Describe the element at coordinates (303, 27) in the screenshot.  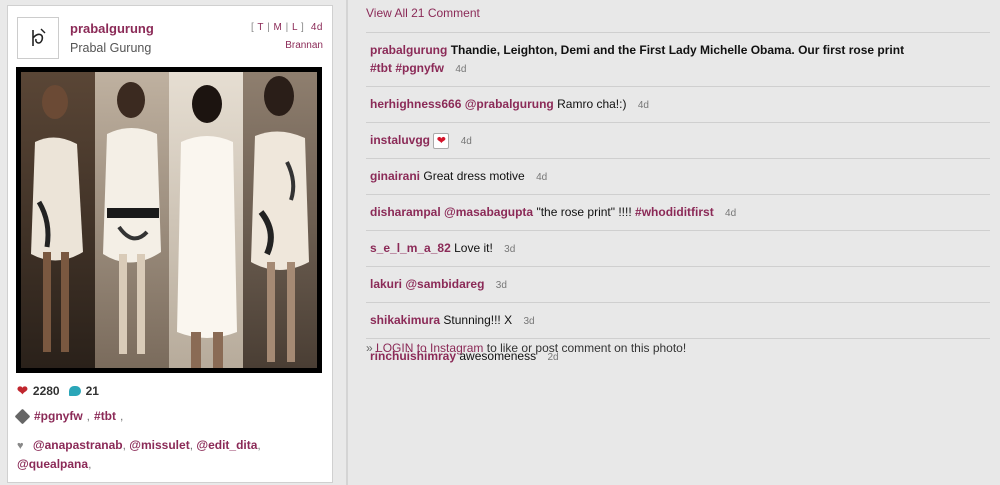
I see `tml-bracket-close: ]` at that location.